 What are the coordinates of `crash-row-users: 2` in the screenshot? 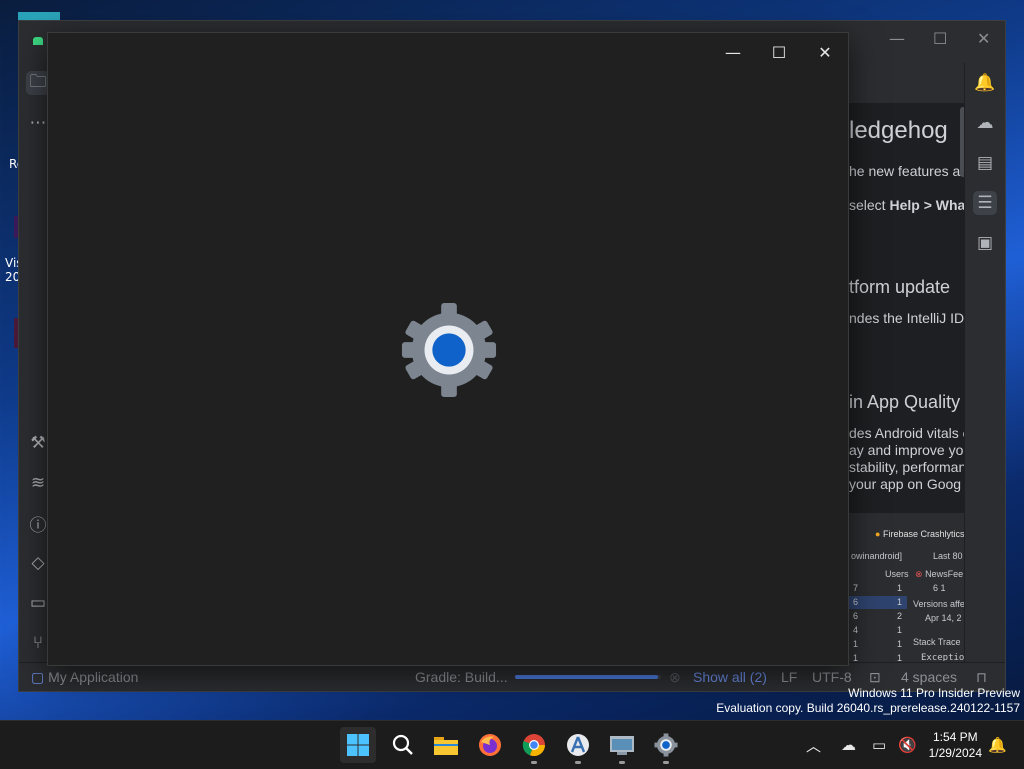 It's located at (899, 616).